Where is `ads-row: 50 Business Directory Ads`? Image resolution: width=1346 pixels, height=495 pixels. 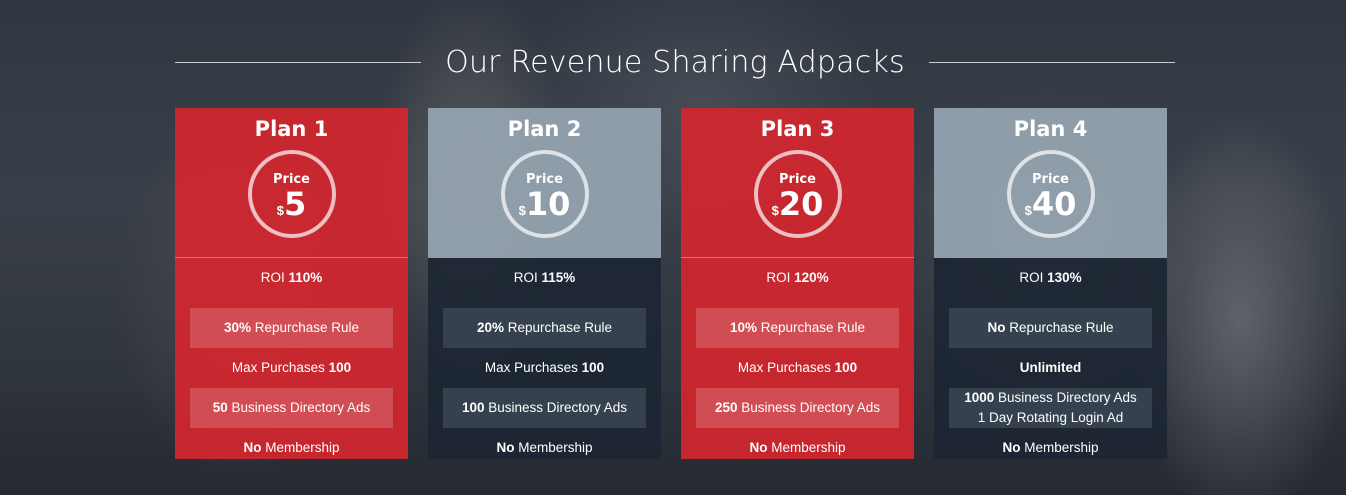 ads-row: 50 Business Directory Ads is located at coordinates (291, 408).